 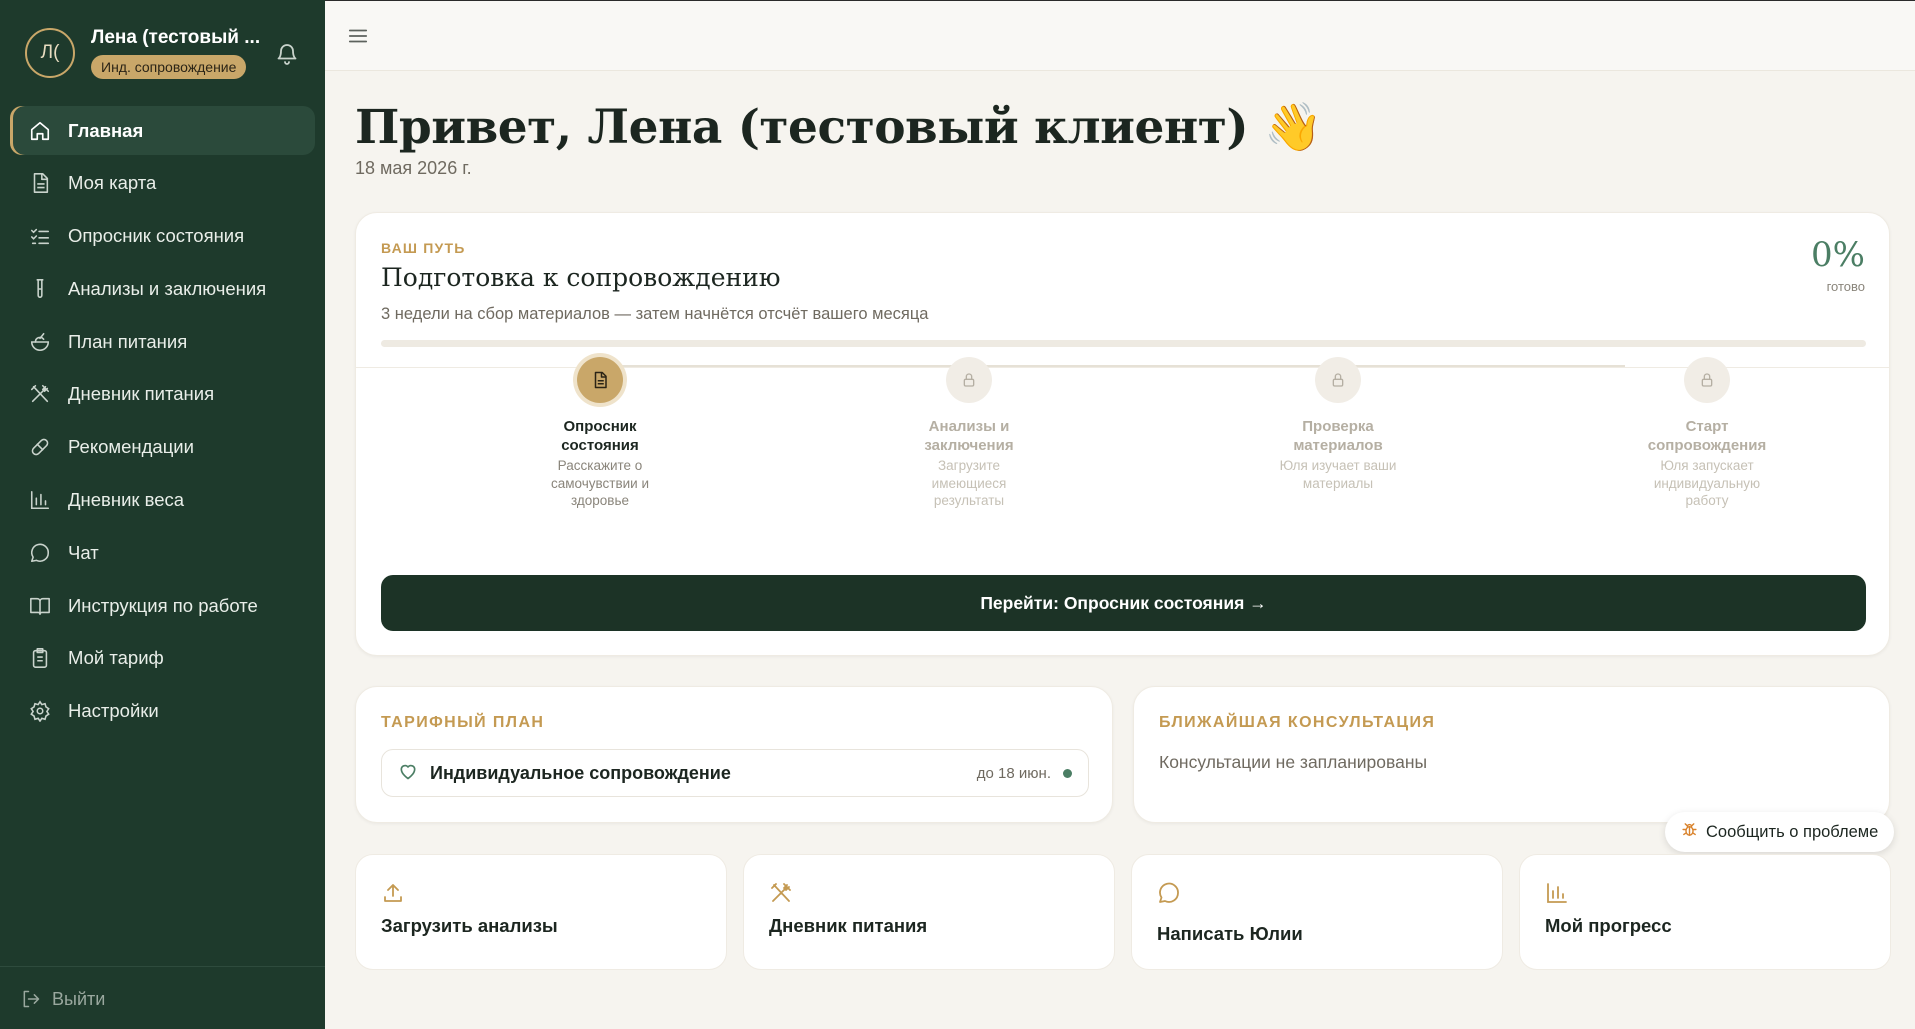 I want to click on sidebar-item-label: Мой тариф, so click(x=116, y=658).